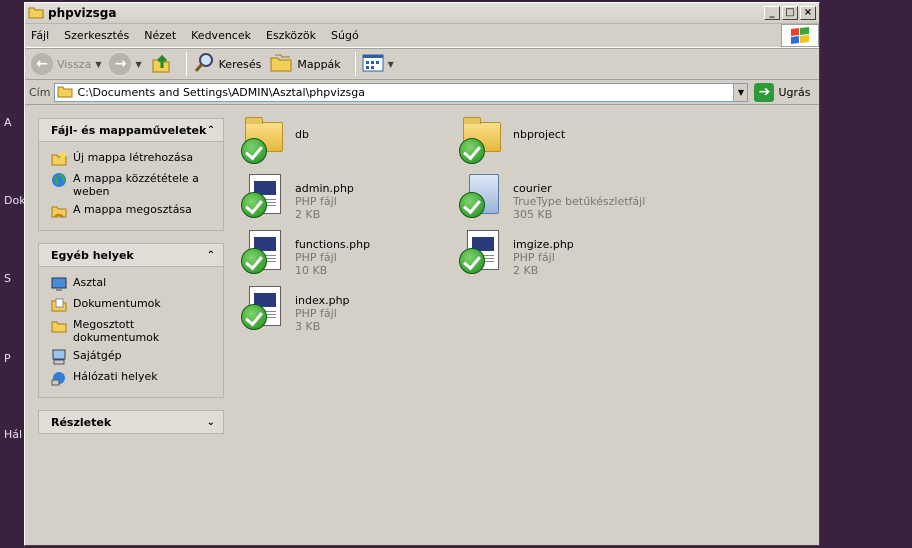  I want to click on folders-button: Mappák, so click(305, 64).